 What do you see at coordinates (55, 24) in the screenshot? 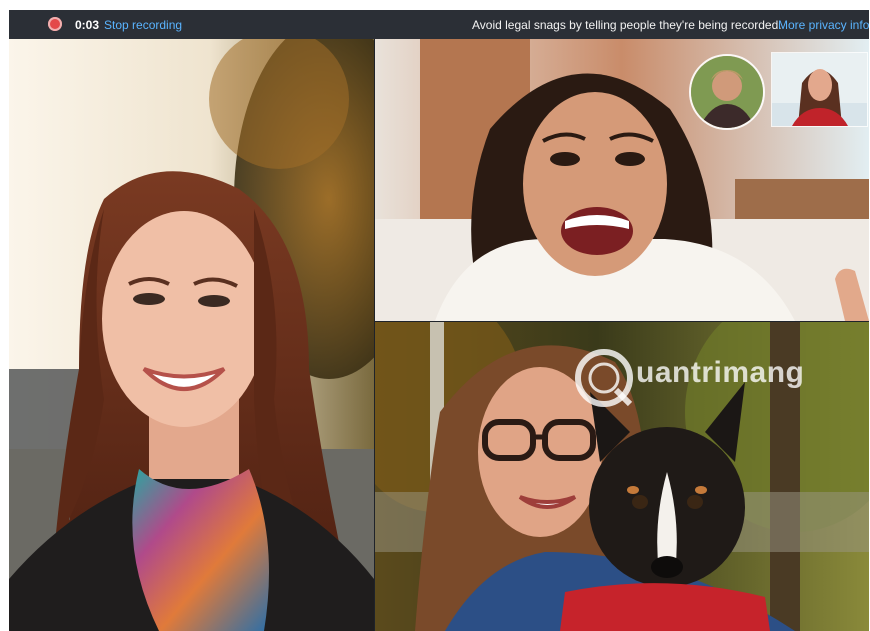
I see `record-icon` at bounding box center [55, 24].